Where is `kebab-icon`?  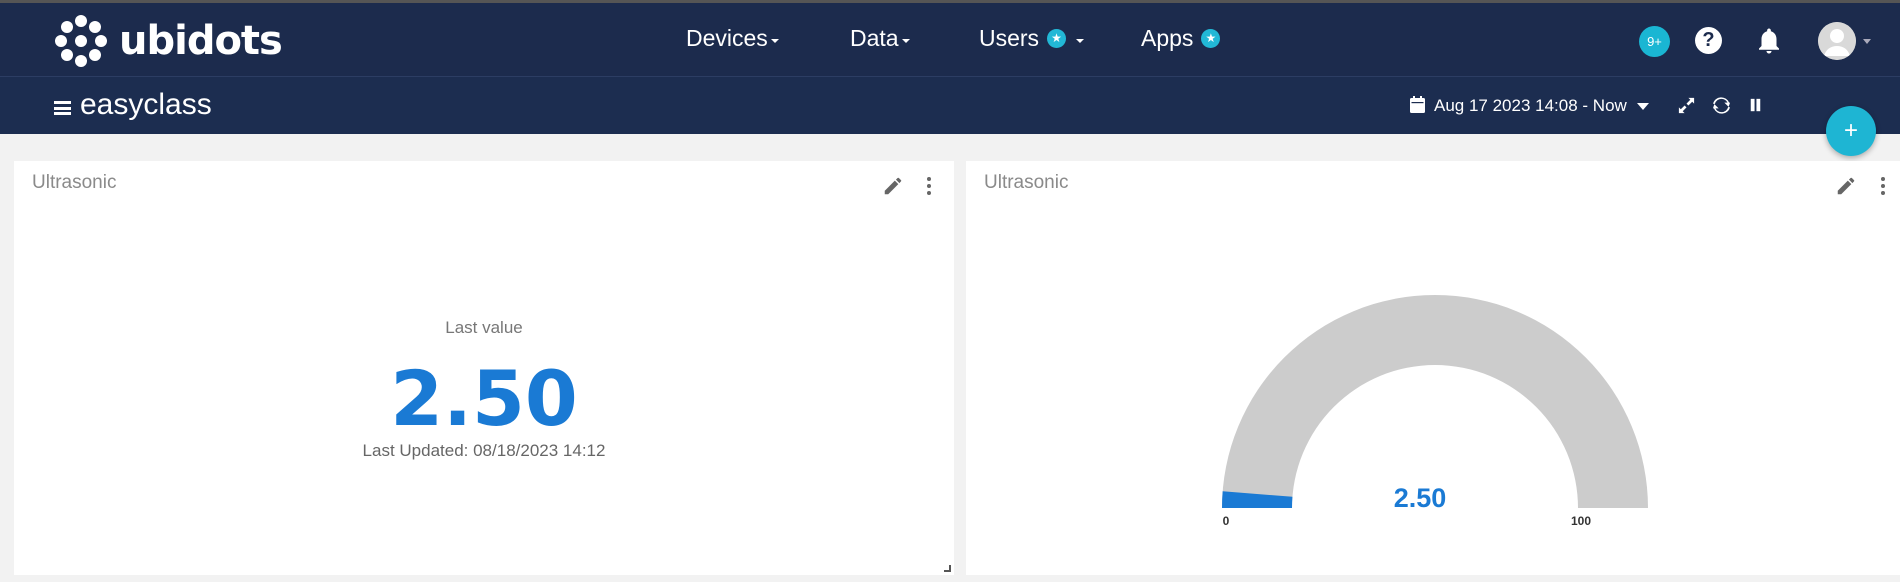
kebab-icon is located at coordinates (929, 186).